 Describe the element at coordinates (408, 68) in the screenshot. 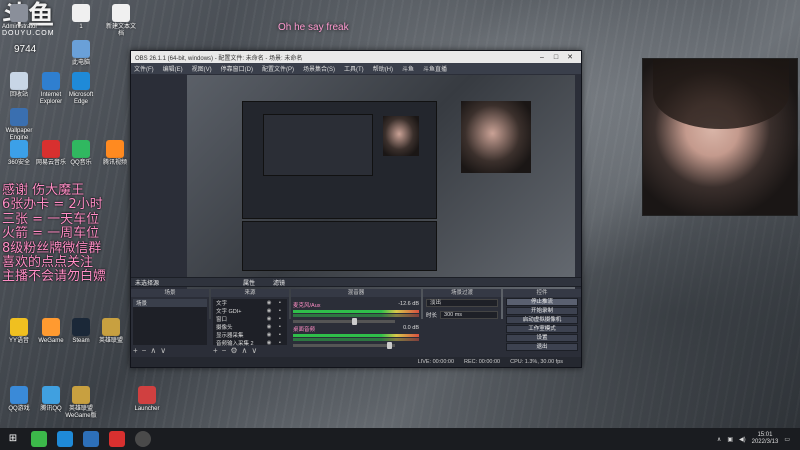

I see `menu-douyu: 斗鱼` at that location.